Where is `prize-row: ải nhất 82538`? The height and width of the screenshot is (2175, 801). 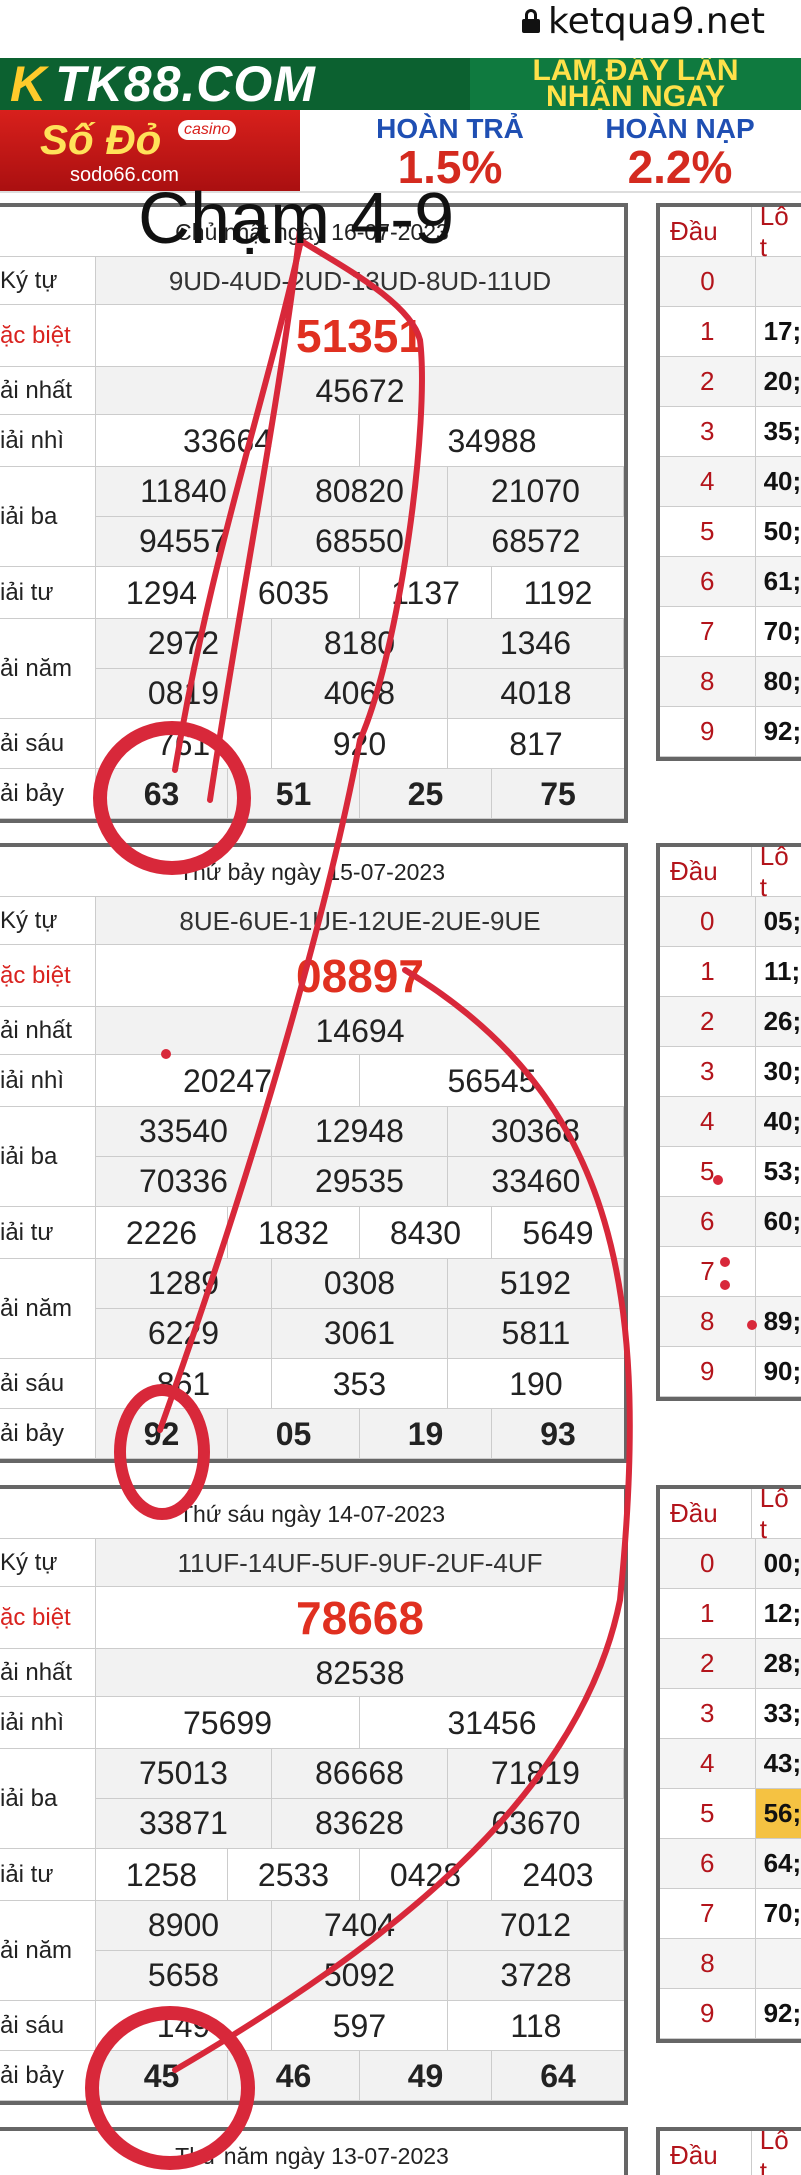 prize-row: ải nhất 82538 is located at coordinates (312, 1673).